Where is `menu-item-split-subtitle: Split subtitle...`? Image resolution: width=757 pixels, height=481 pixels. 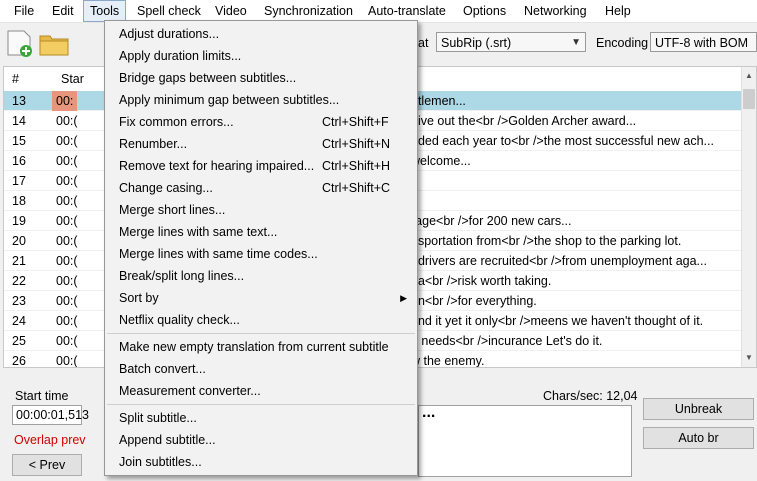
menu-item-split-subtitle: Split subtitle... is located at coordinates (261, 418).